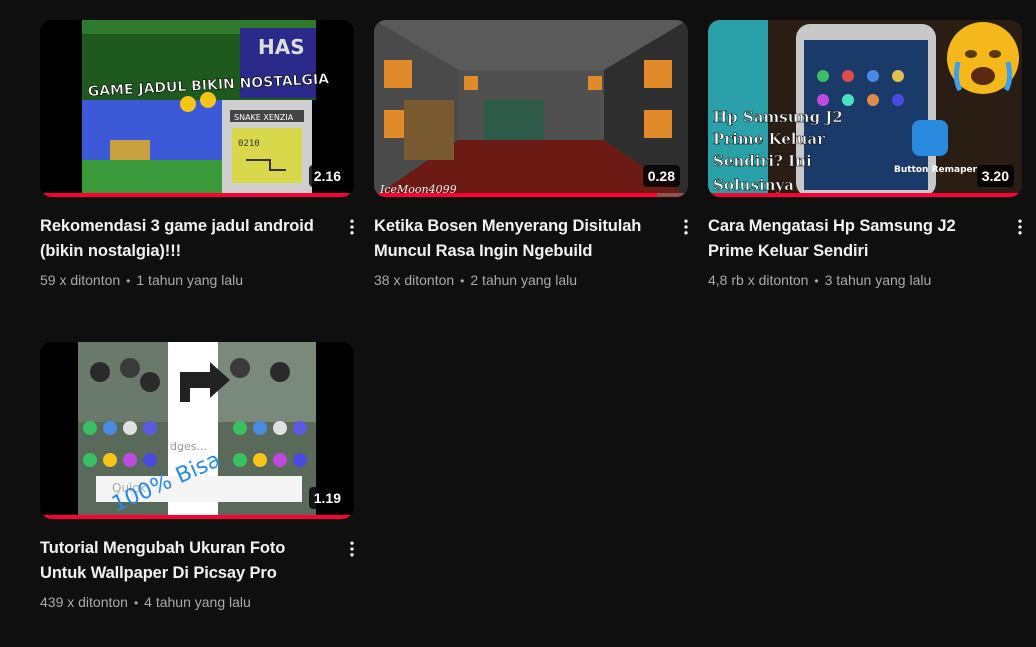 Image resolution: width=1036 pixels, height=647 pixels. Describe the element at coordinates (769, 139) in the screenshot. I see `thumb-headline-2: Prime Keluar` at that location.